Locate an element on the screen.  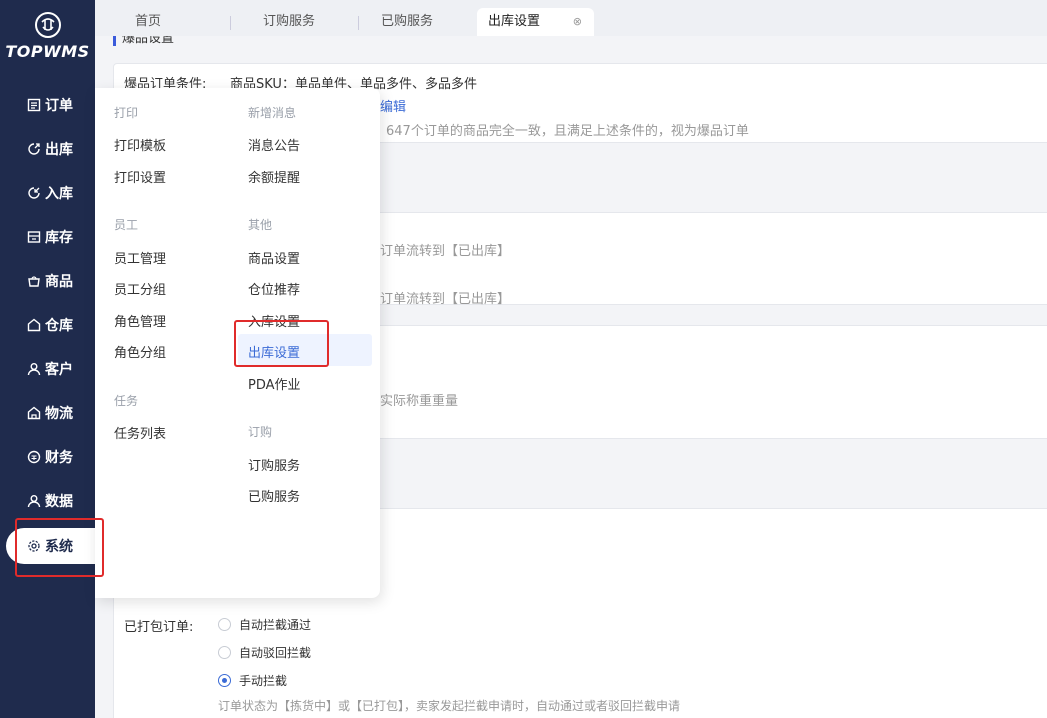
menu-item-role-groups: 角色分组 is located at coordinates (140, 351).